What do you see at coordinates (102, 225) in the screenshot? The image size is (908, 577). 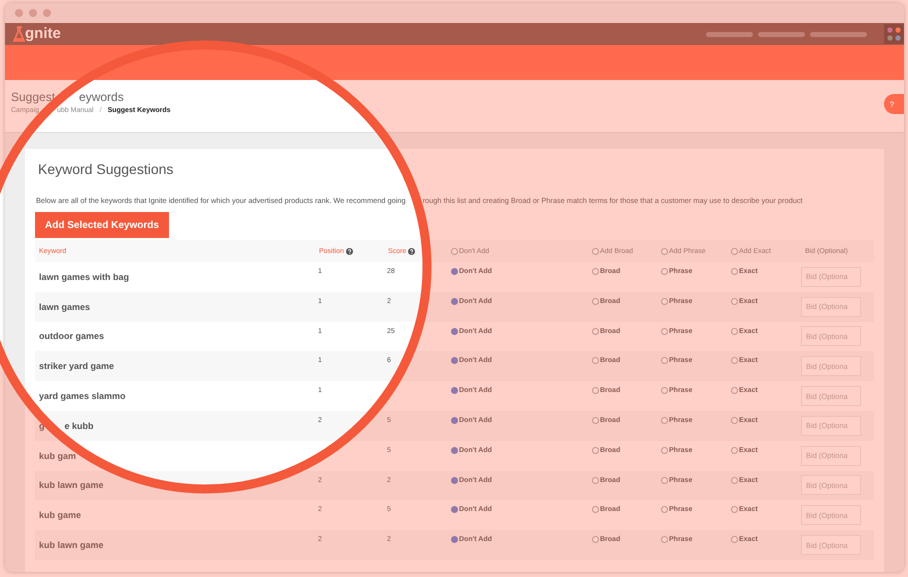 I see `add-selected-keywords-button: Add Selected Keywords` at bounding box center [102, 225].